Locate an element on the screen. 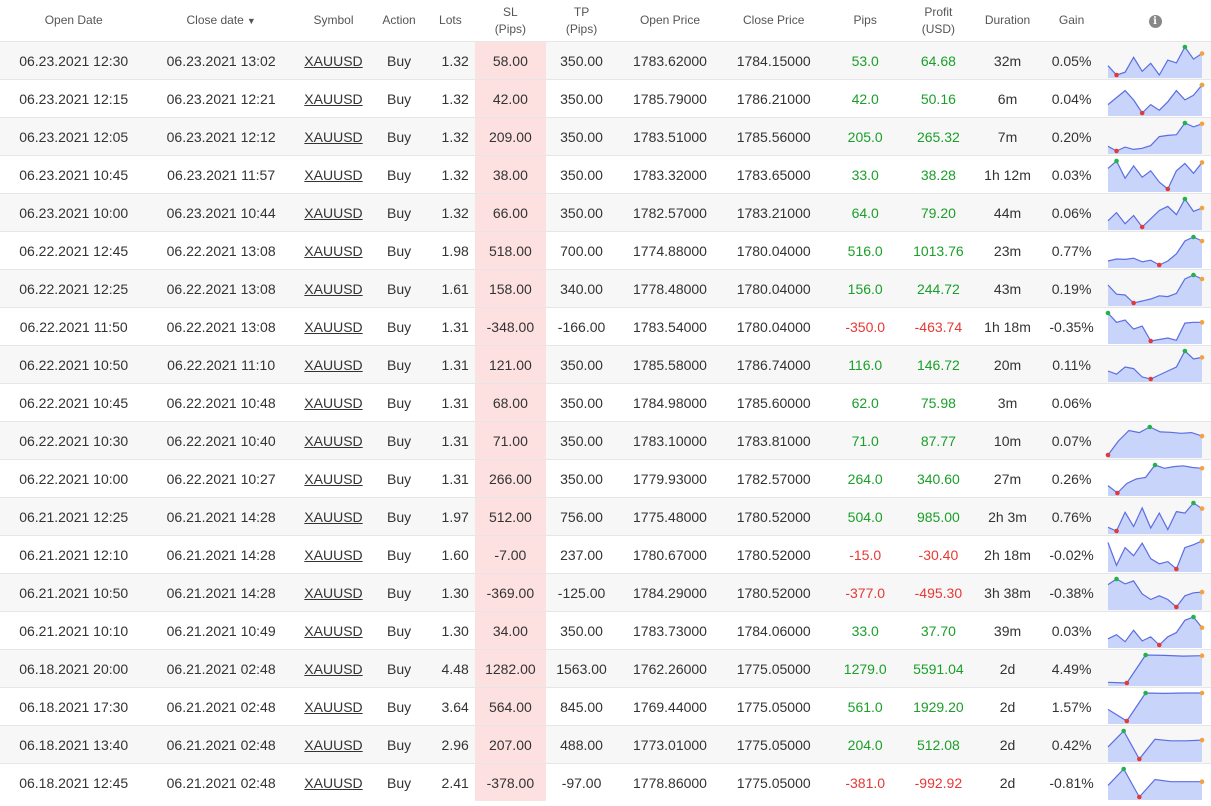 Image resolution: width=1211 pixels, height=806 pixels. header-sl: SL (Pips) is located at coordinates (510, 21).